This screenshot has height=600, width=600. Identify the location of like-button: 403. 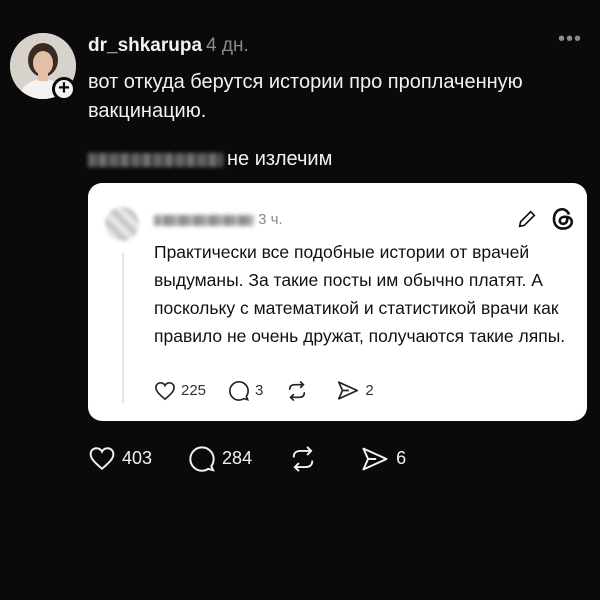
(120, 458).